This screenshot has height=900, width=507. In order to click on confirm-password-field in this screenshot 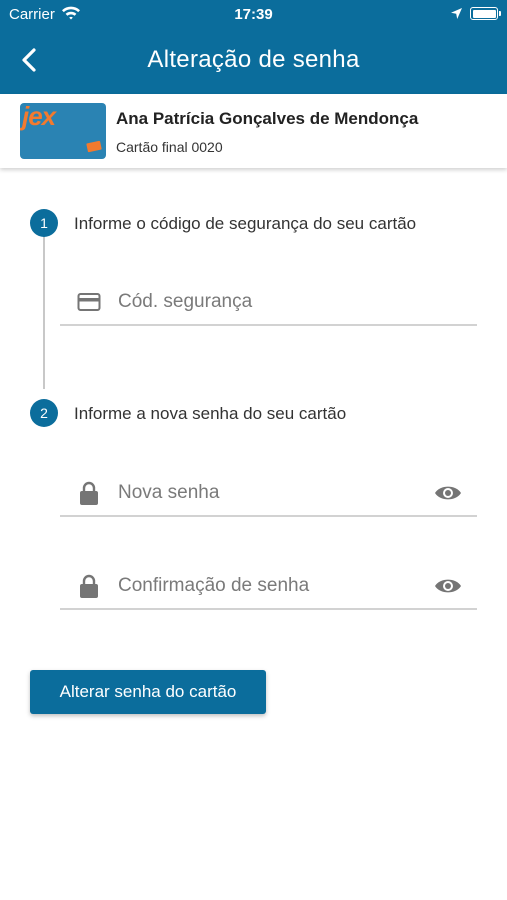, I will do `click(268, 587)`.